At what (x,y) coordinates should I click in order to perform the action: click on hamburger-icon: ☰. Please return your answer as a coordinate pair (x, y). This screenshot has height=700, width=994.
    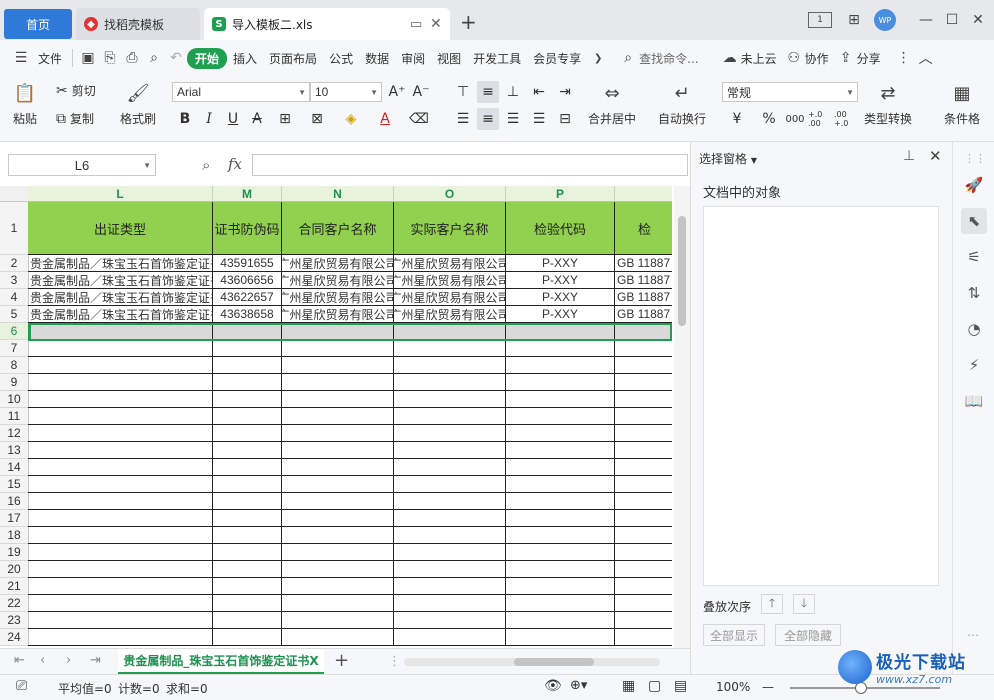
    Looking at the image, I should click on (21, 58).